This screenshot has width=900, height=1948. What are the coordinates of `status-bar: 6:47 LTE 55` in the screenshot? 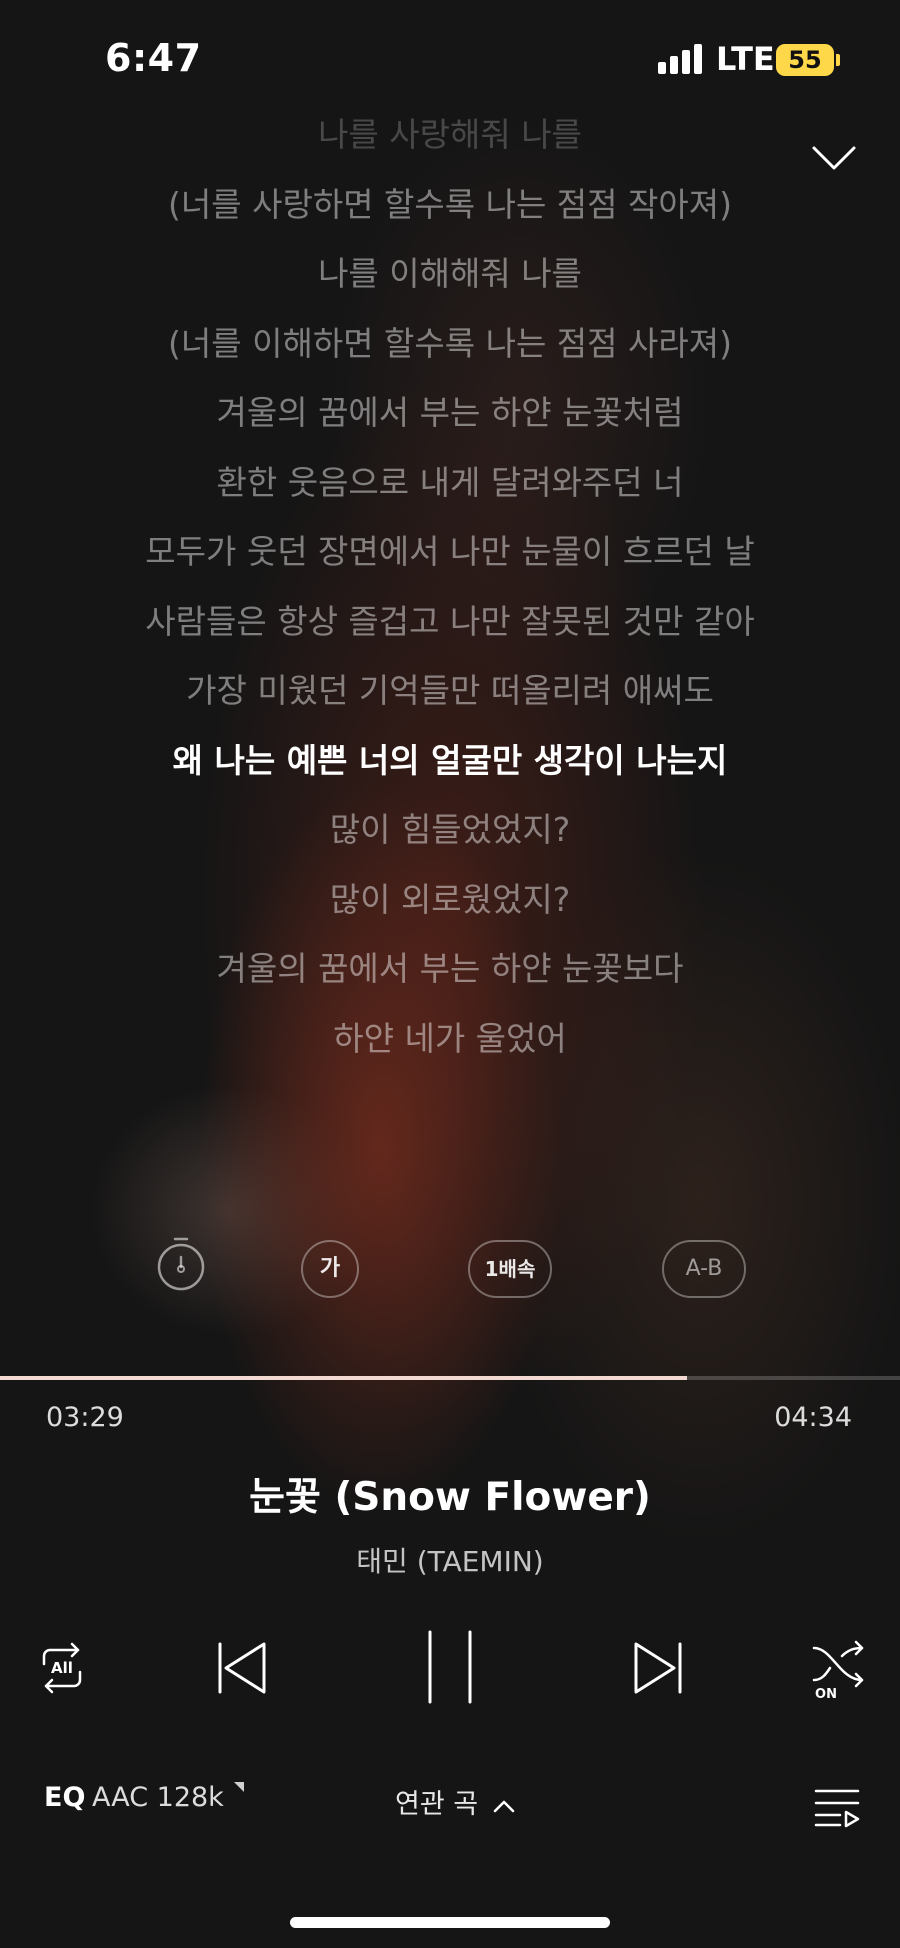 It's located at (450, 55).